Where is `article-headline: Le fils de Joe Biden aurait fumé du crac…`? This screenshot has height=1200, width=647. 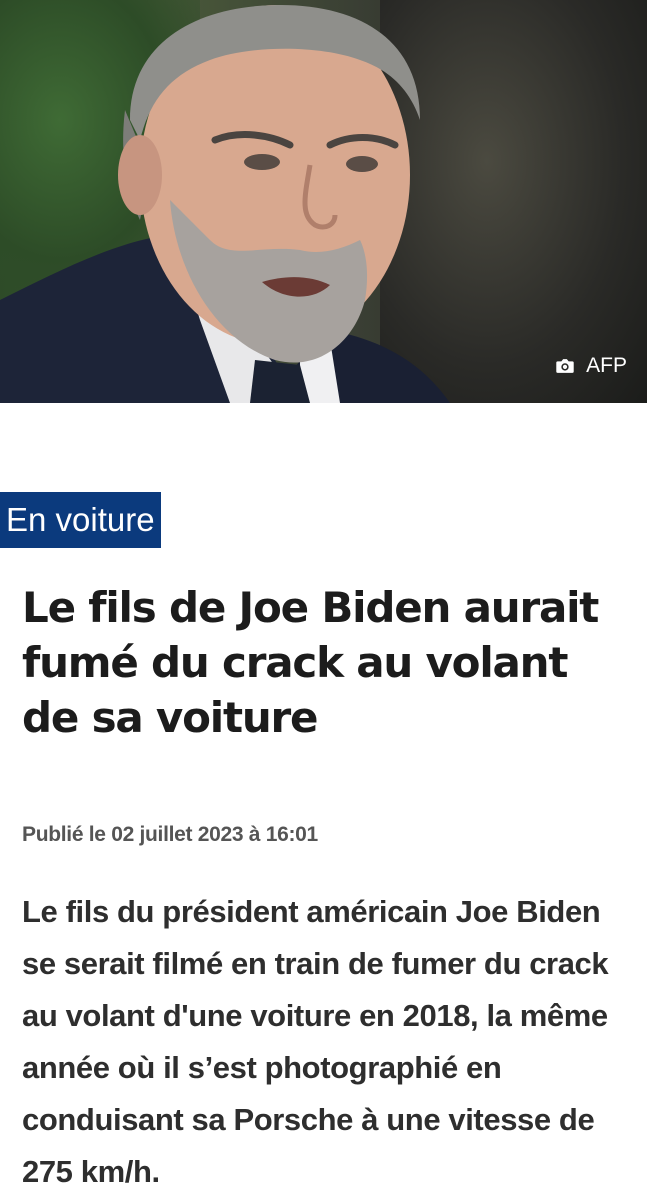 article-headline: Le fils de Joe Biden aurait fumé du crac… is located at coordinates (310, 662).